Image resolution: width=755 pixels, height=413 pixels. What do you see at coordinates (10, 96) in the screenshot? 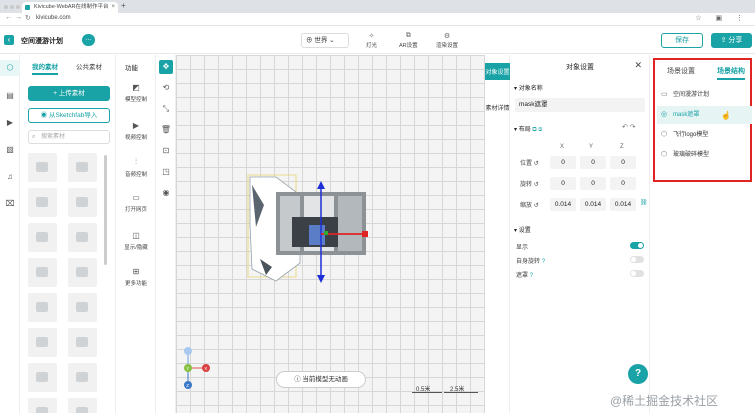
I see `image-category-icon: ▤` at bounding box center [10, 96].